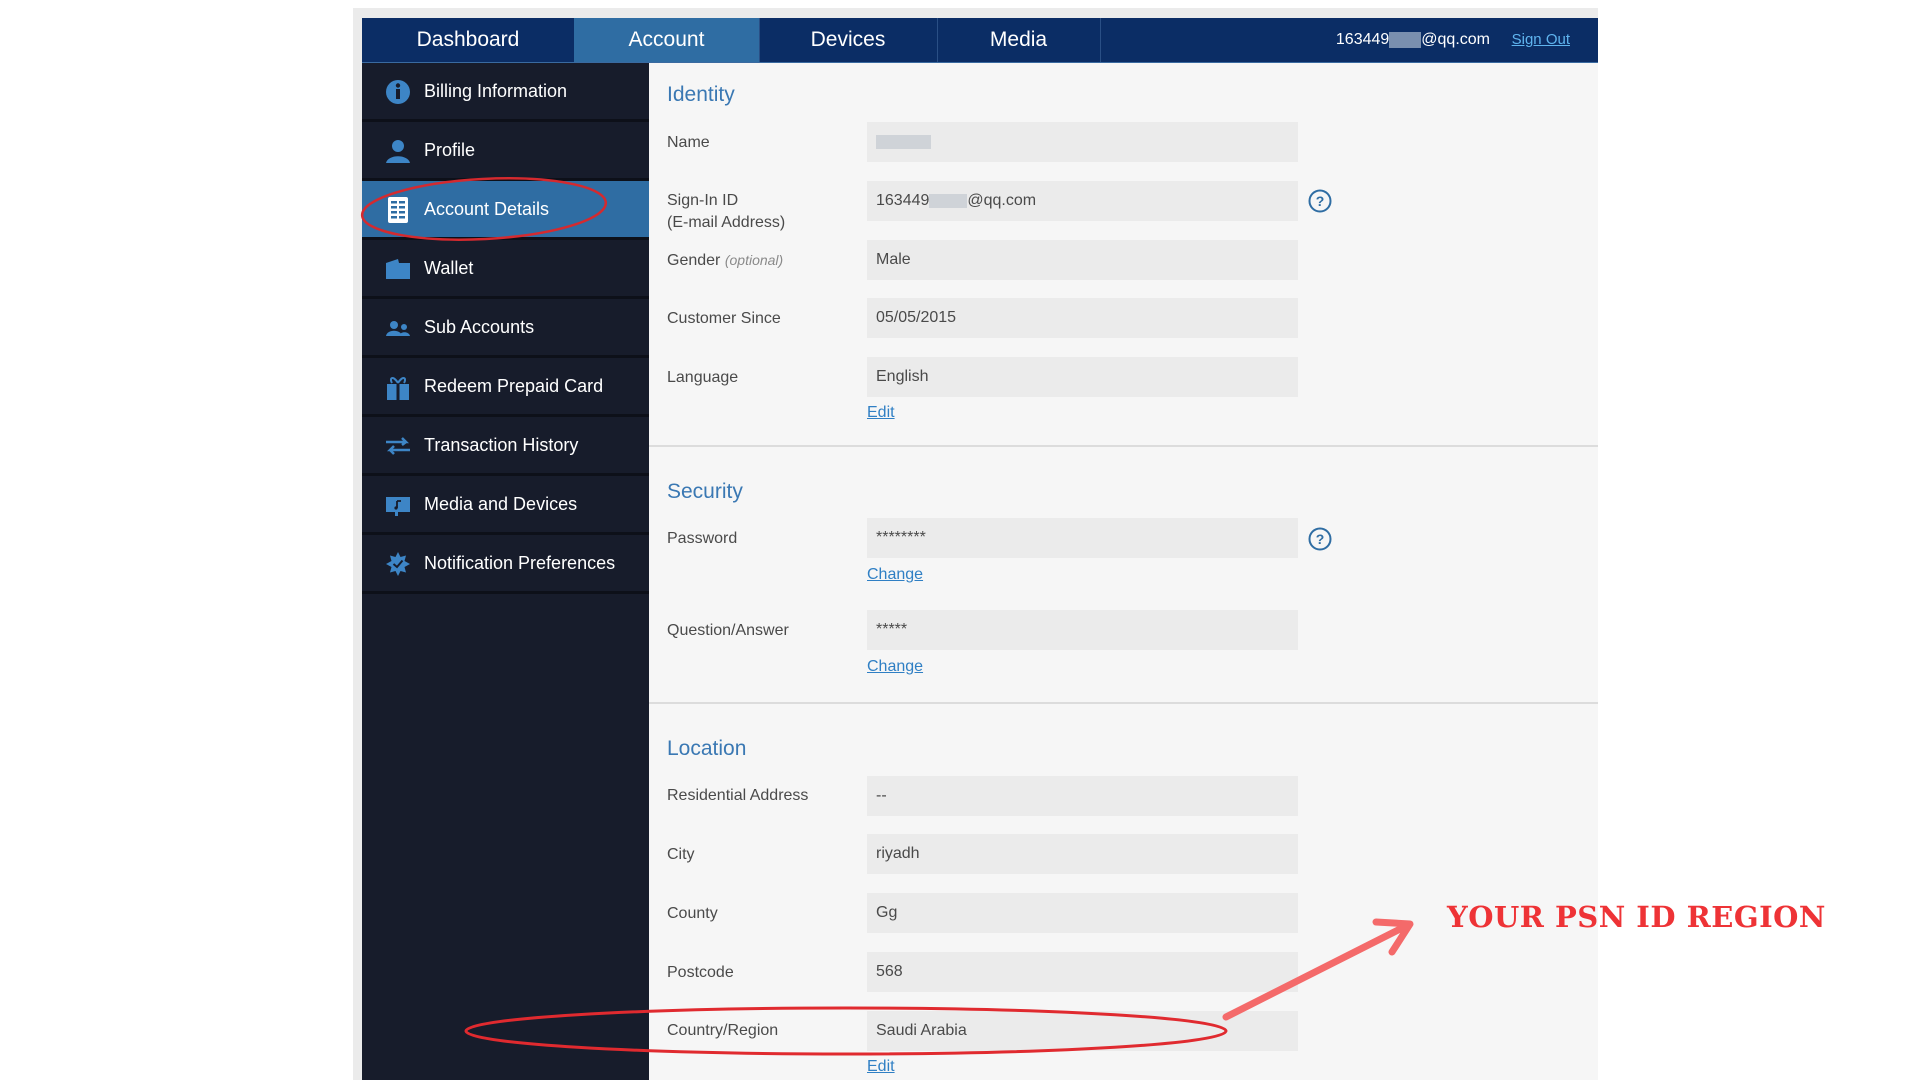 The height and width of the screenshot is (1080, 1920). What do you see at coordinates (398, 388) in the screenshot?
I see `gift-icon` at bounding box center [398, 388].